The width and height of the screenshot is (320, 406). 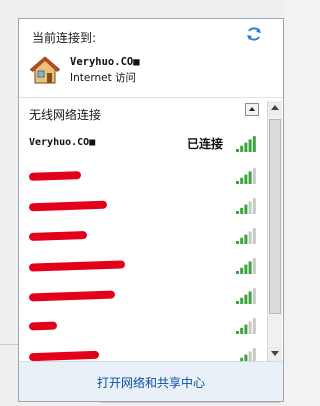 What do you see at coordinates (254, 34) in the screenshot?
I see `refresh-icon` at bounding box center [254, 34].